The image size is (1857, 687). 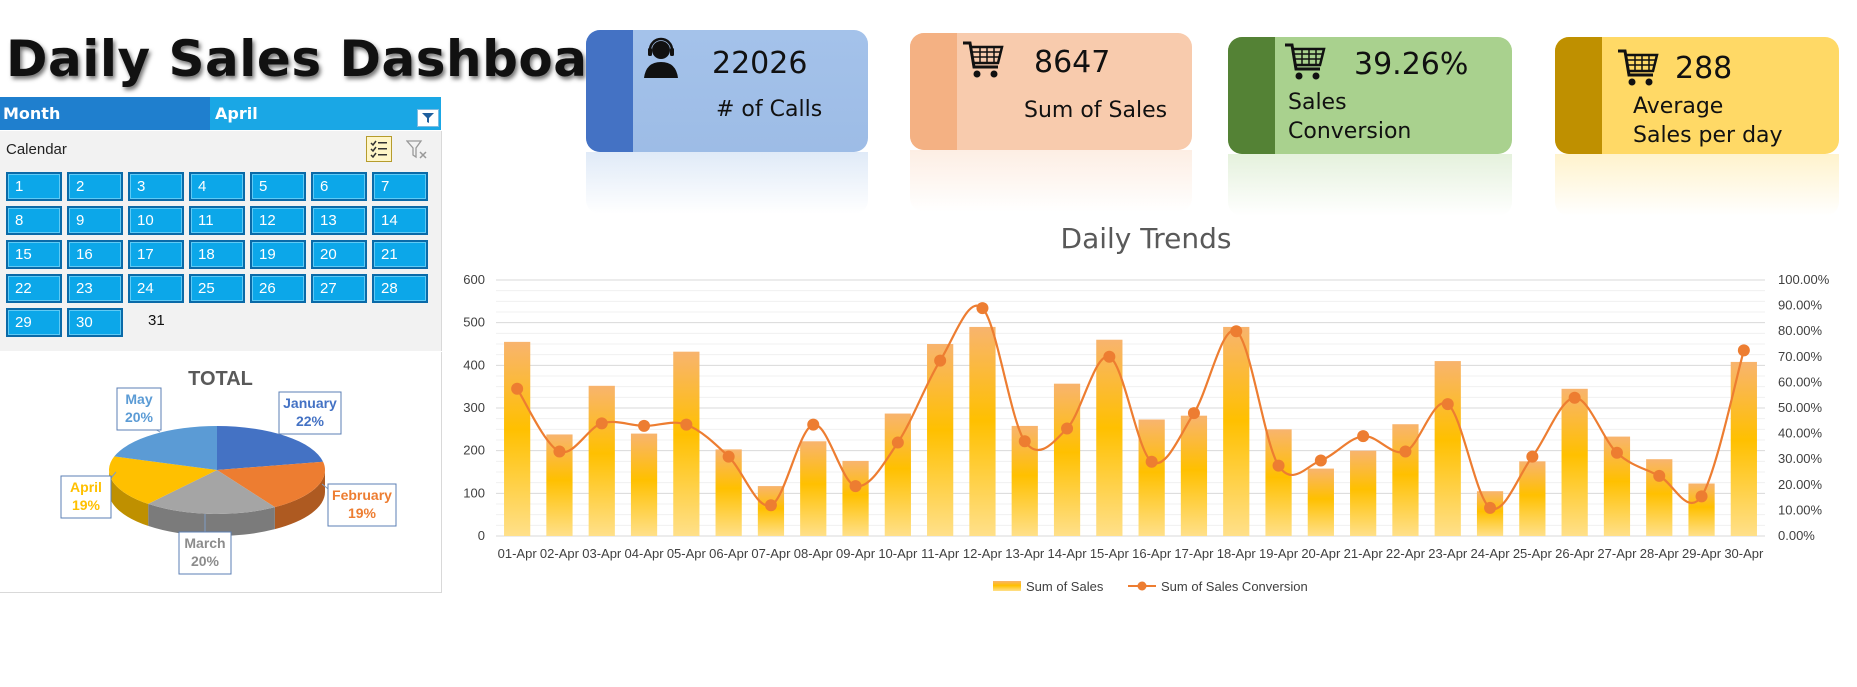 I want to click on multi-select-button, so click(x=379, y=149).